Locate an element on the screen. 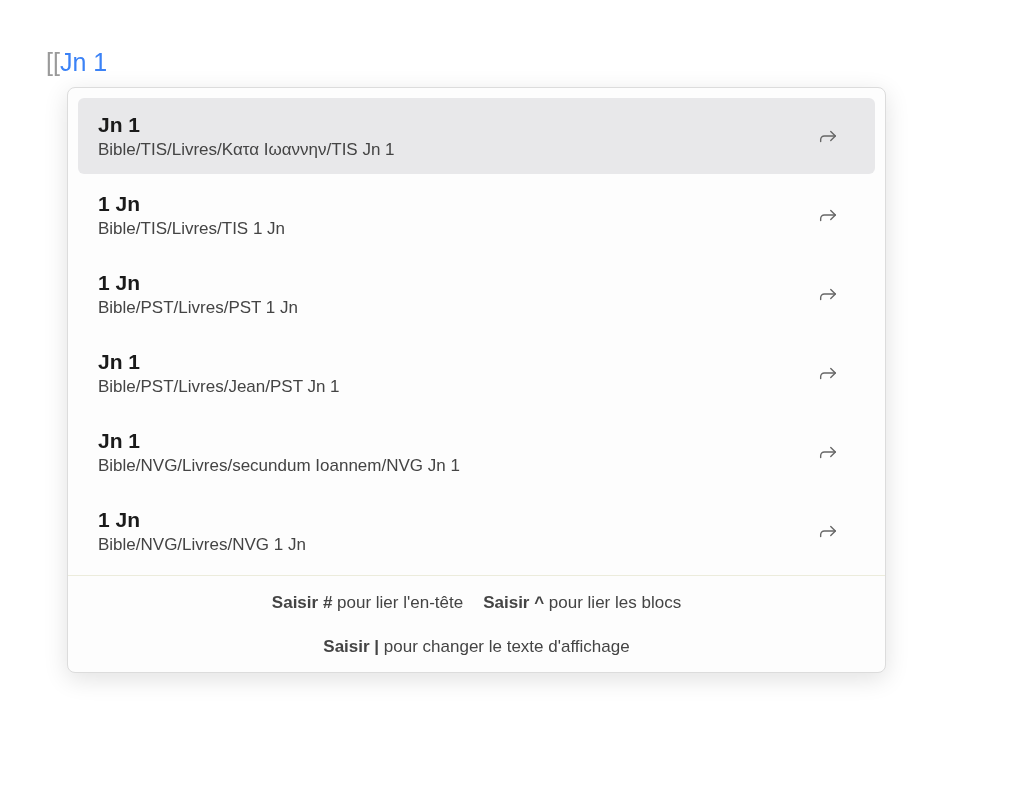  link-query: Jn 1 is located at coordinates (83, 62).